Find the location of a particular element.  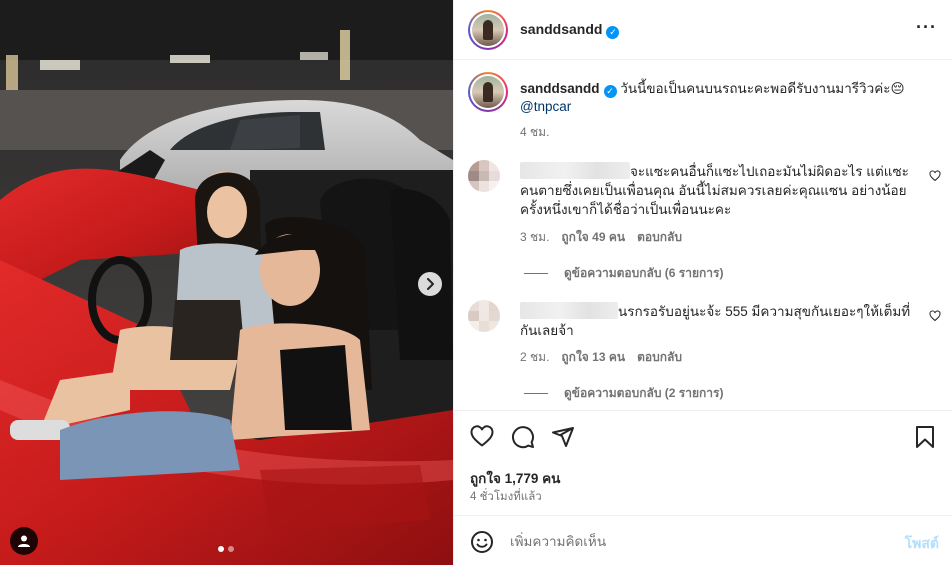

emoji-icon is located at coordinates (482, 542).